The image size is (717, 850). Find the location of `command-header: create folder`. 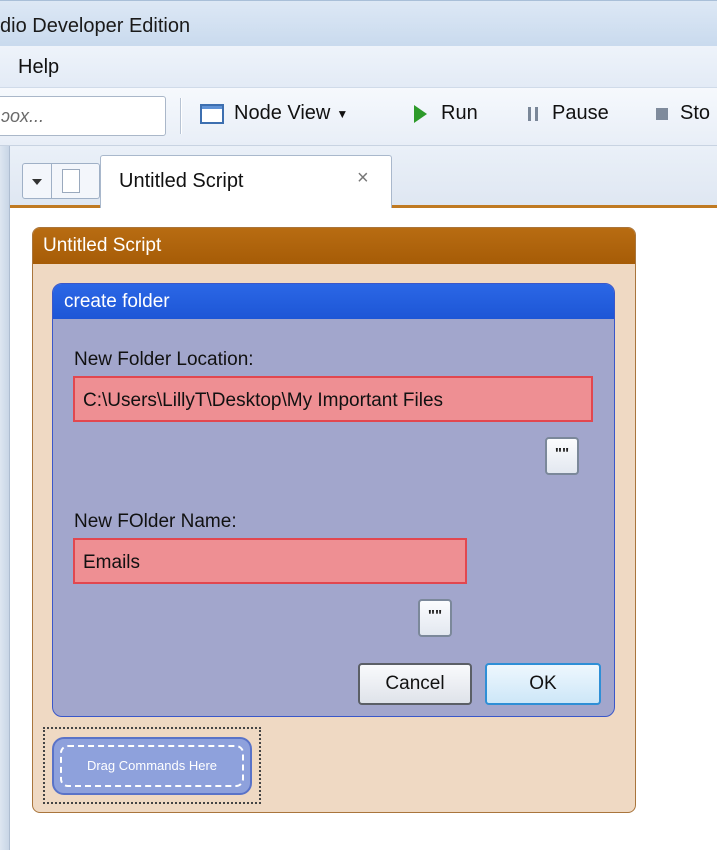

command-header: create folder is located at coordinates (333, 301).